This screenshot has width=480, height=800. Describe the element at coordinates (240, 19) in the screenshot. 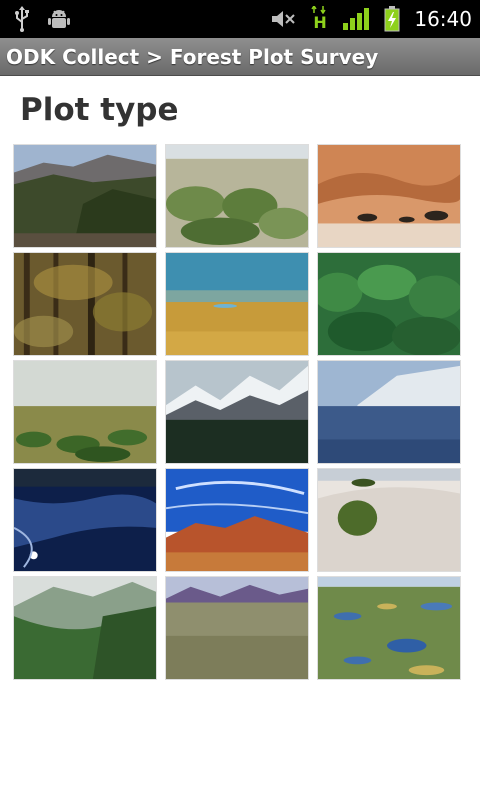

I see `status-bar: H 16:40` at that location.